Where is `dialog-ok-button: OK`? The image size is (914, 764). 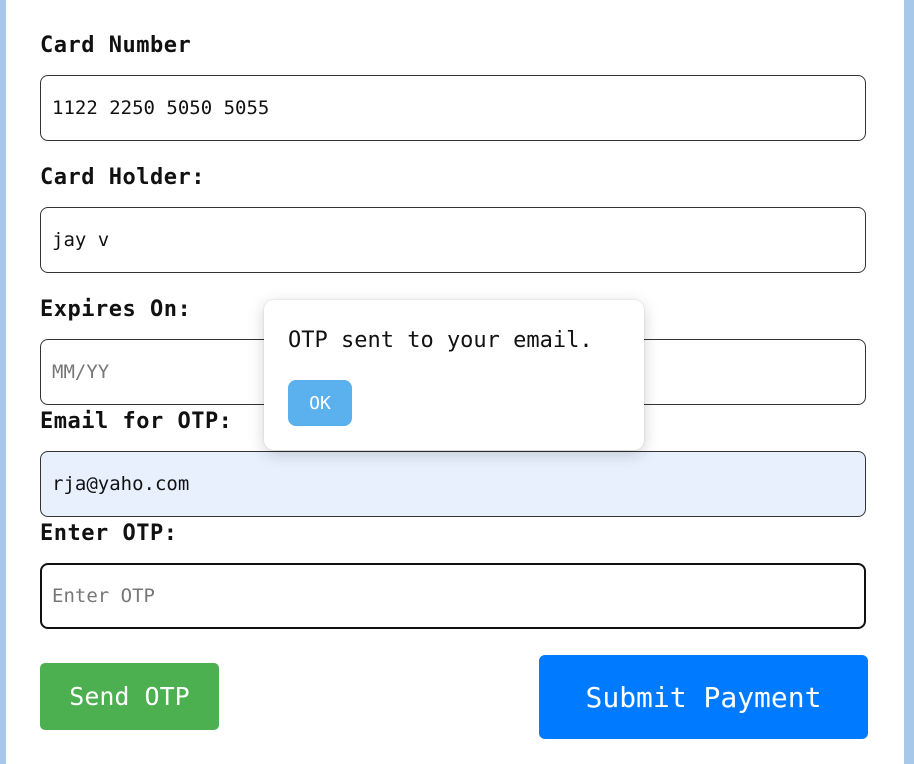
dialog-ok-button: OK is located at coordinates (320, 403).